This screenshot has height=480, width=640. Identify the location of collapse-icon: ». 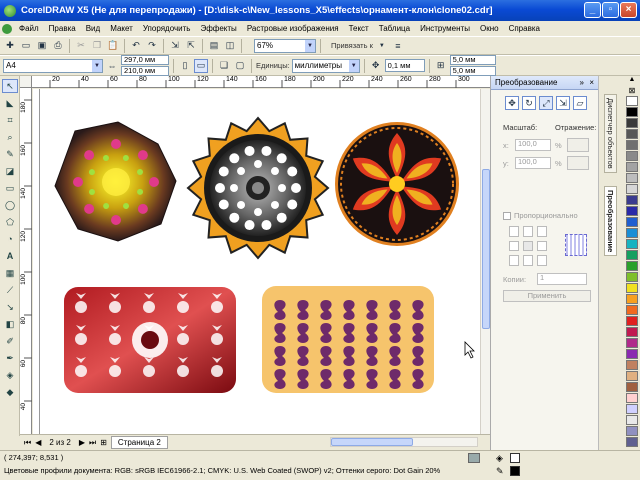
(582, 83).